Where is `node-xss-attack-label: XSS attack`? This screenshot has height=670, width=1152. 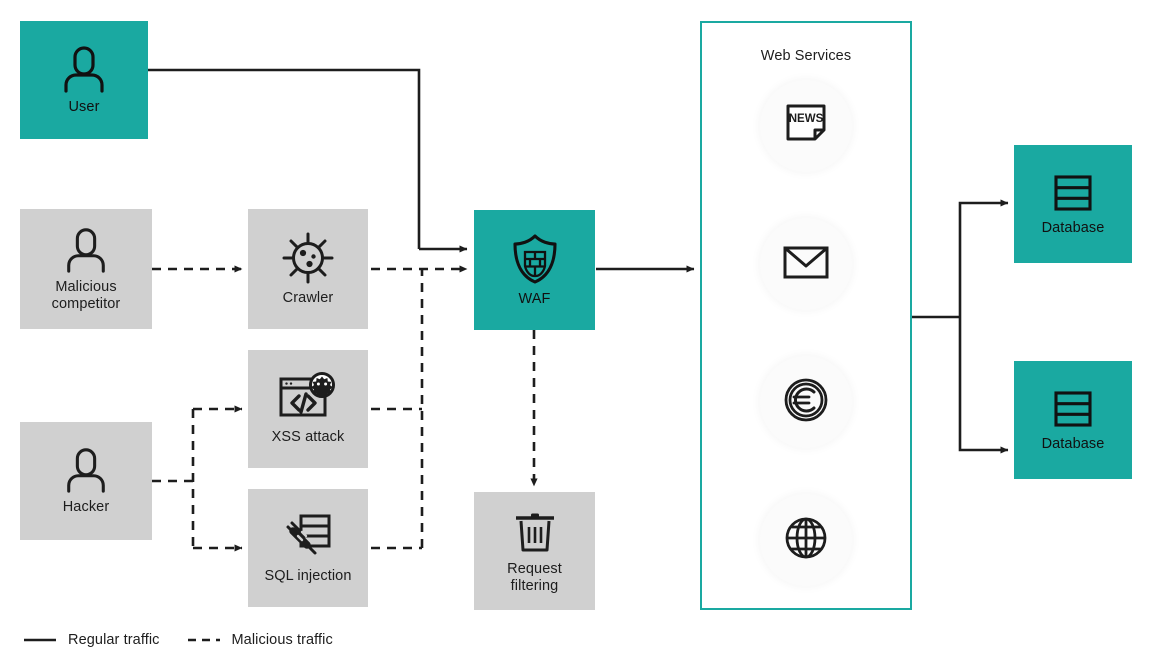
node-xss-attack-label: XSS attack is located at coordinates (308, 437).